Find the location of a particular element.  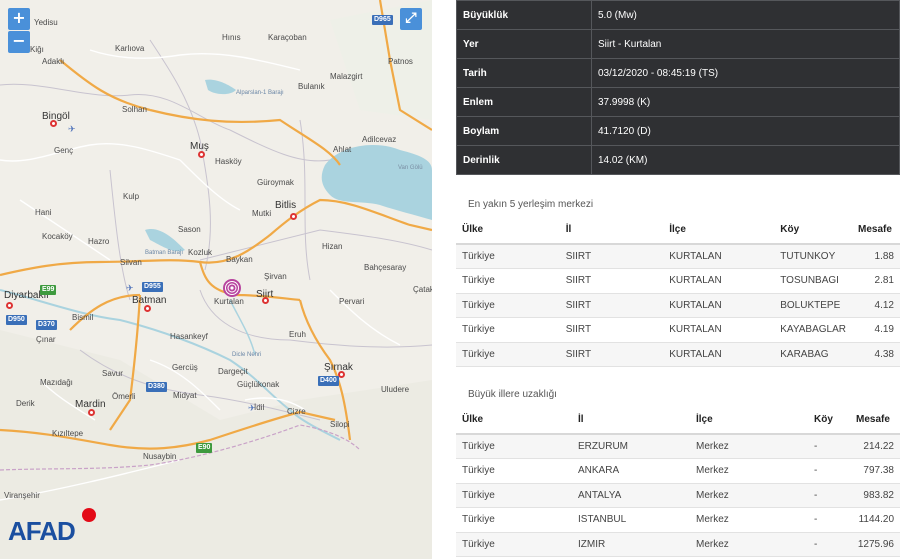

column-header: Ülke is located at coordinates (508, 230).